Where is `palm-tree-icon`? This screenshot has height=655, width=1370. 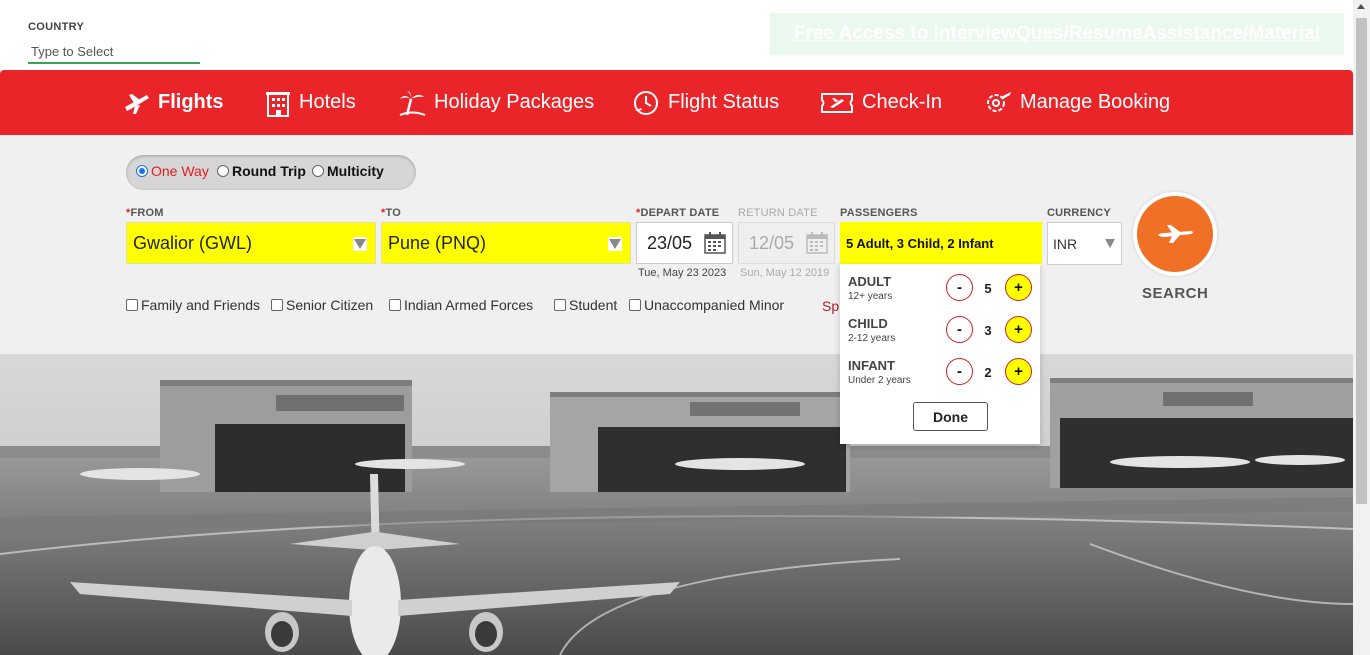
palm-tree-icon is located at coordinates (412, 103).